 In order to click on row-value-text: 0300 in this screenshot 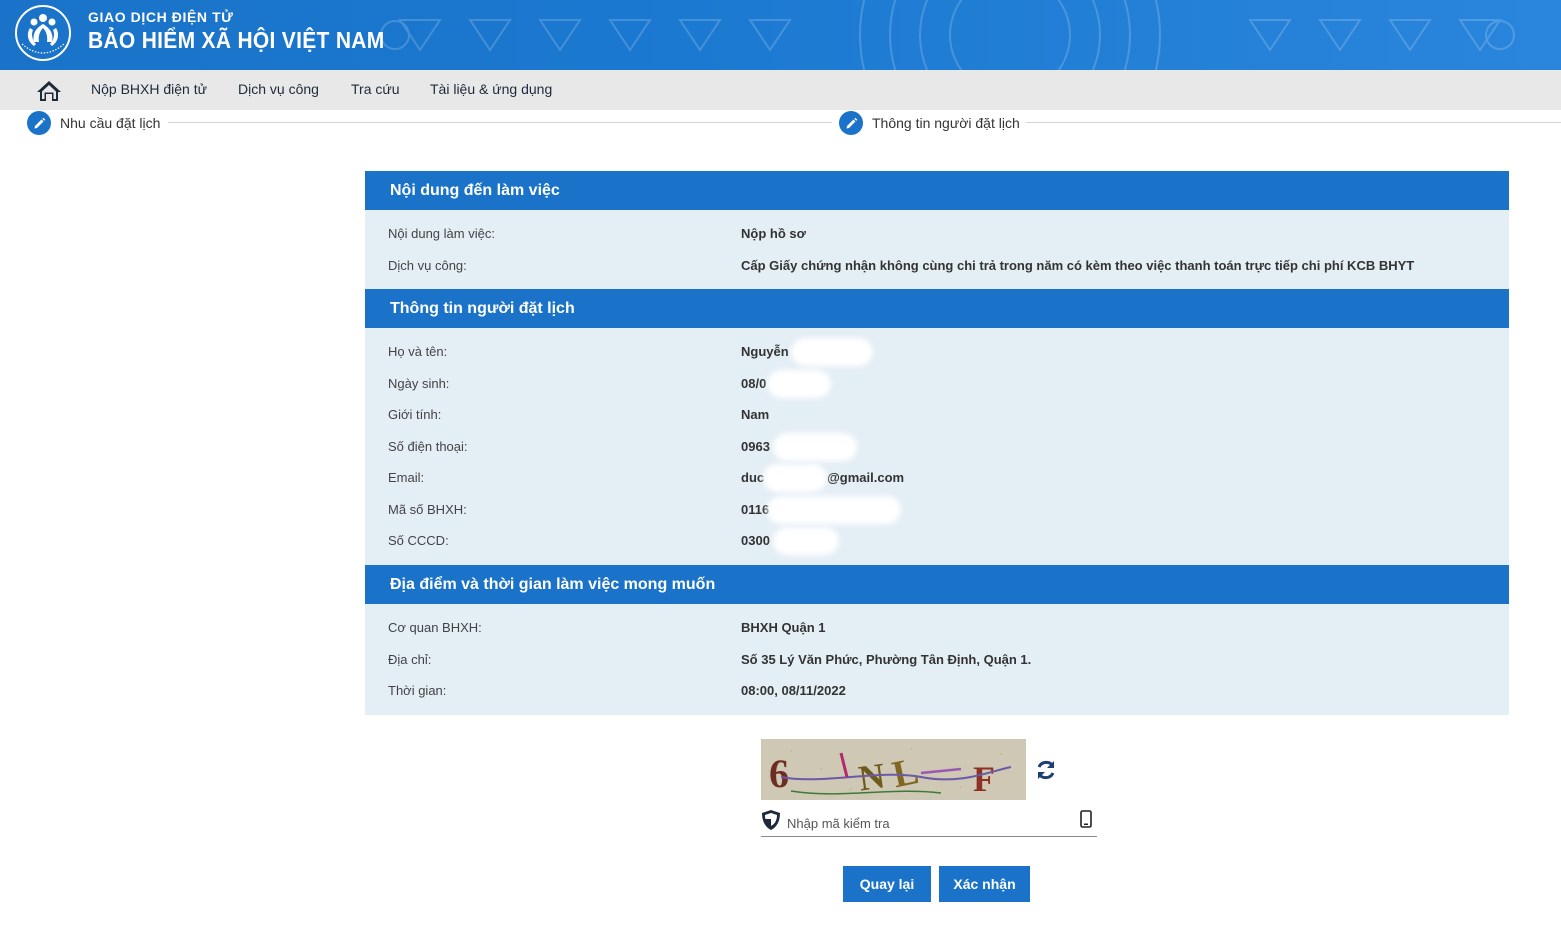, I will do `click(755, 541)`.